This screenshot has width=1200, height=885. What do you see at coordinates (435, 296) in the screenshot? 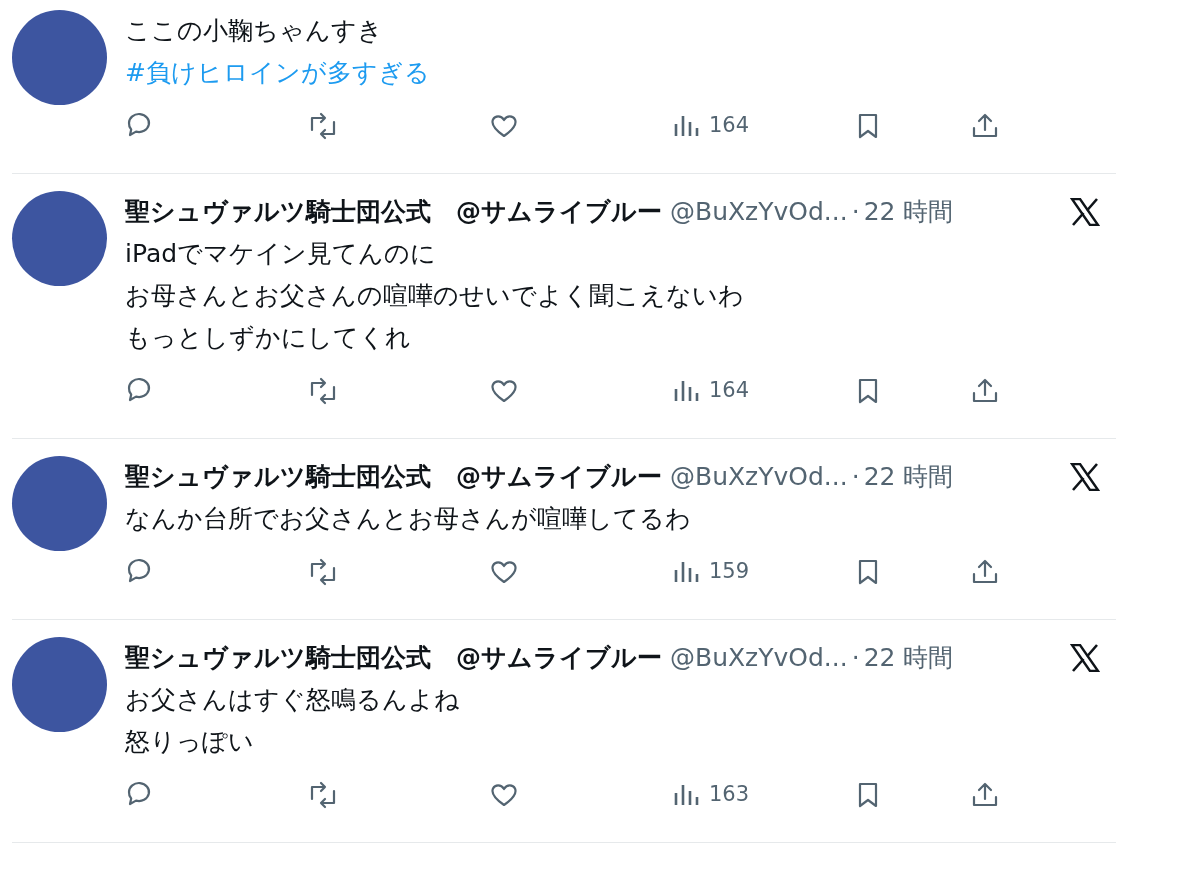
I see `post-text: お母さんとお父さんの喧嘩のせいでよく聞こえないわ` at bounding box center [435, 296].